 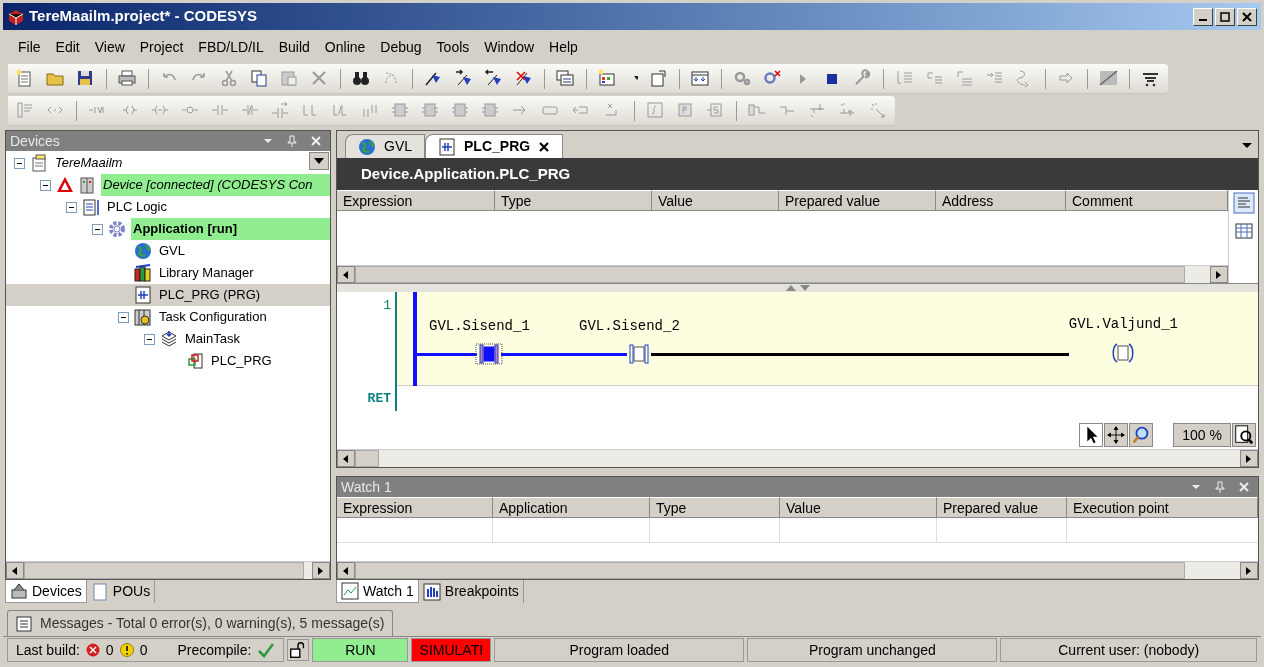 What do you see at coordinates (401, 47) in the screenshot?
I see `menu-item: Debug` at bounding box center [401, 47].